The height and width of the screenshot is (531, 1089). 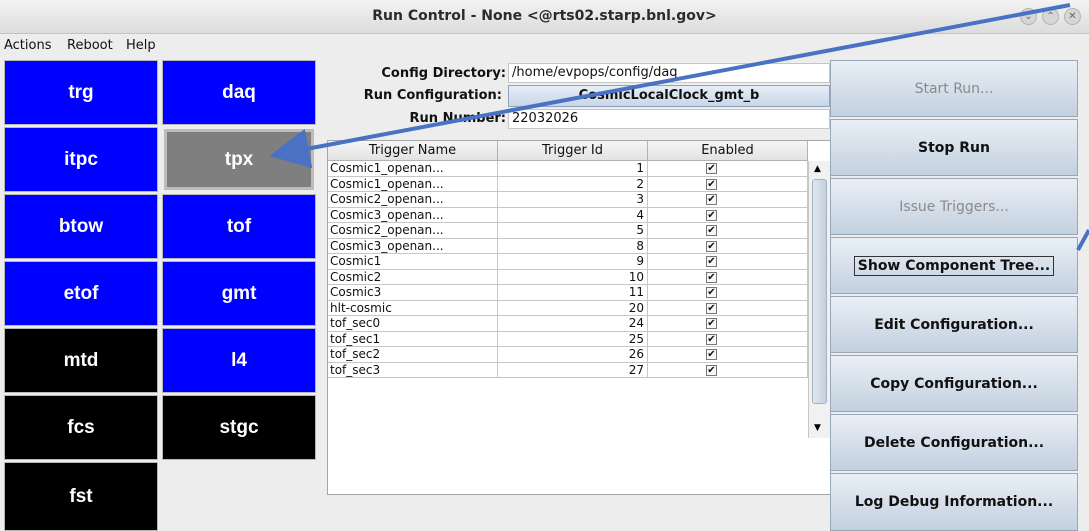 What do you see at coordinates (573, 151) in the screenshot?
I see `column-header-trigger-id: Trigger Id` at bounding box center [573, 151].